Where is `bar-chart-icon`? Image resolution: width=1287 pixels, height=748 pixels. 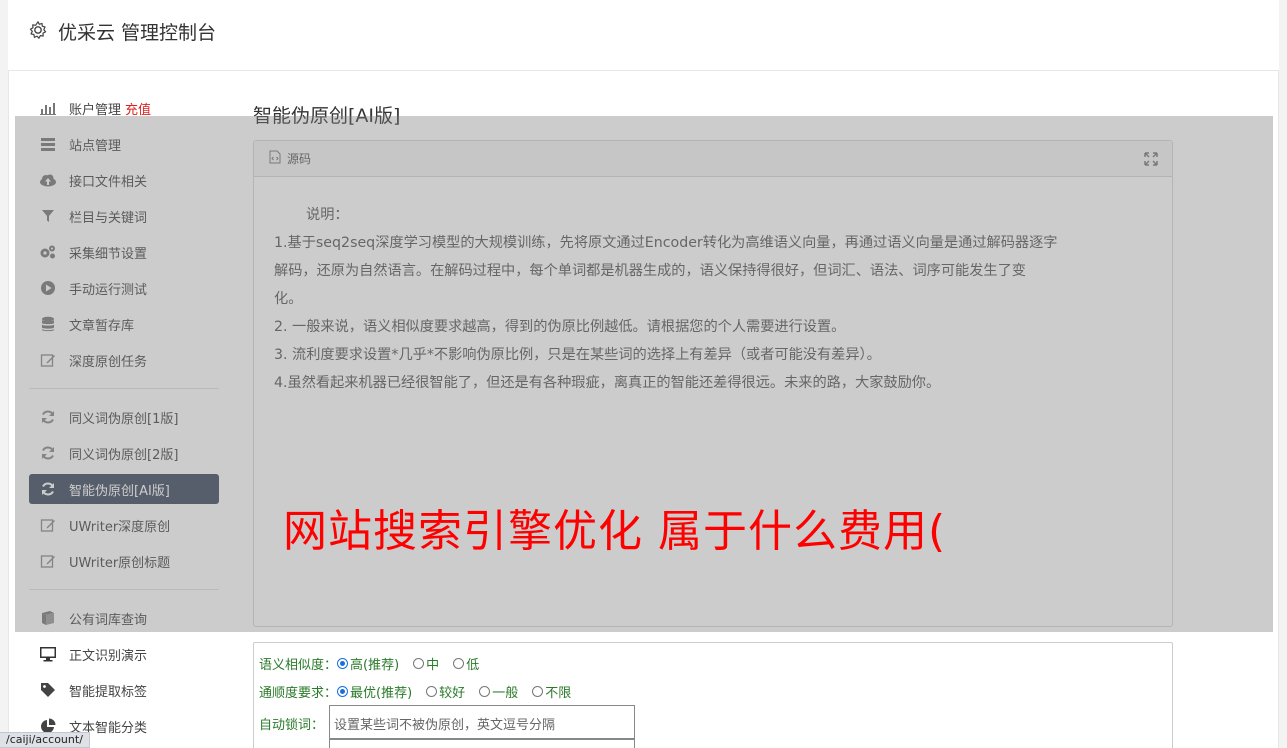
bar-chart-icon is located at coordinates (48, 108).